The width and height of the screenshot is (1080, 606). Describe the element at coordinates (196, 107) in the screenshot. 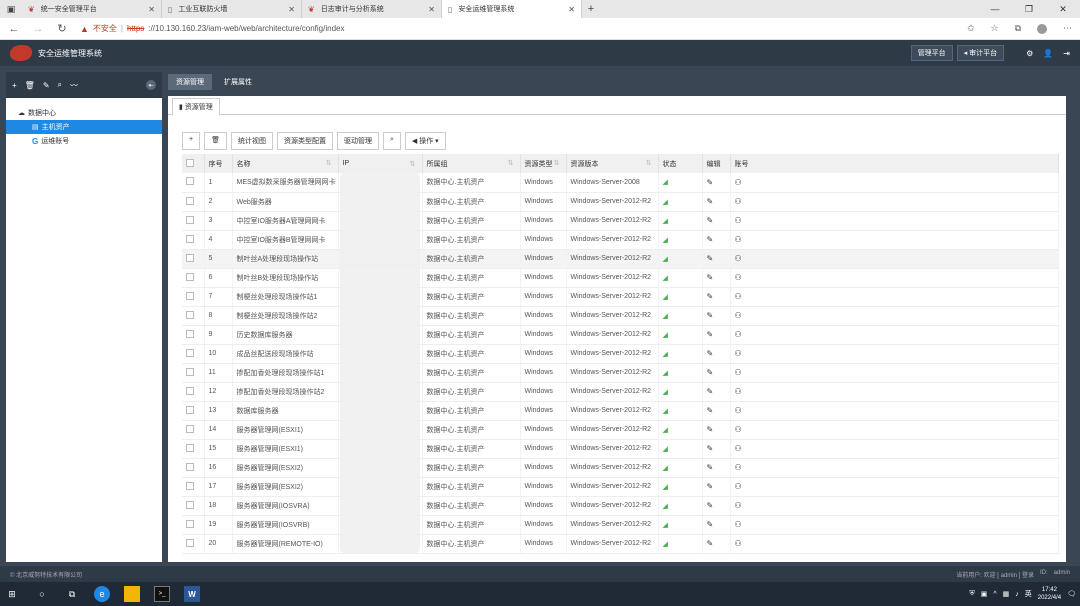

I see `subtab-resource-management: ▮ 资源管理` at that location.